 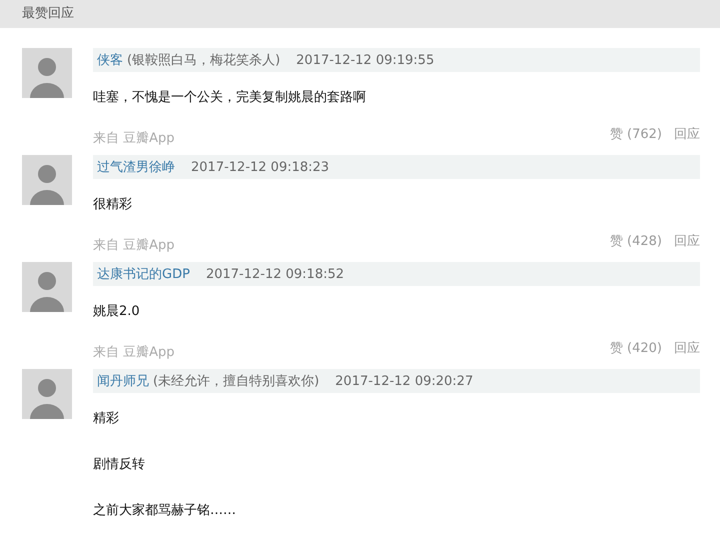 What do you see at coordinates (136, 167) in the screenshot?
I see `author-link: 过气渣男徐峥` at bounding box center [136, 167].